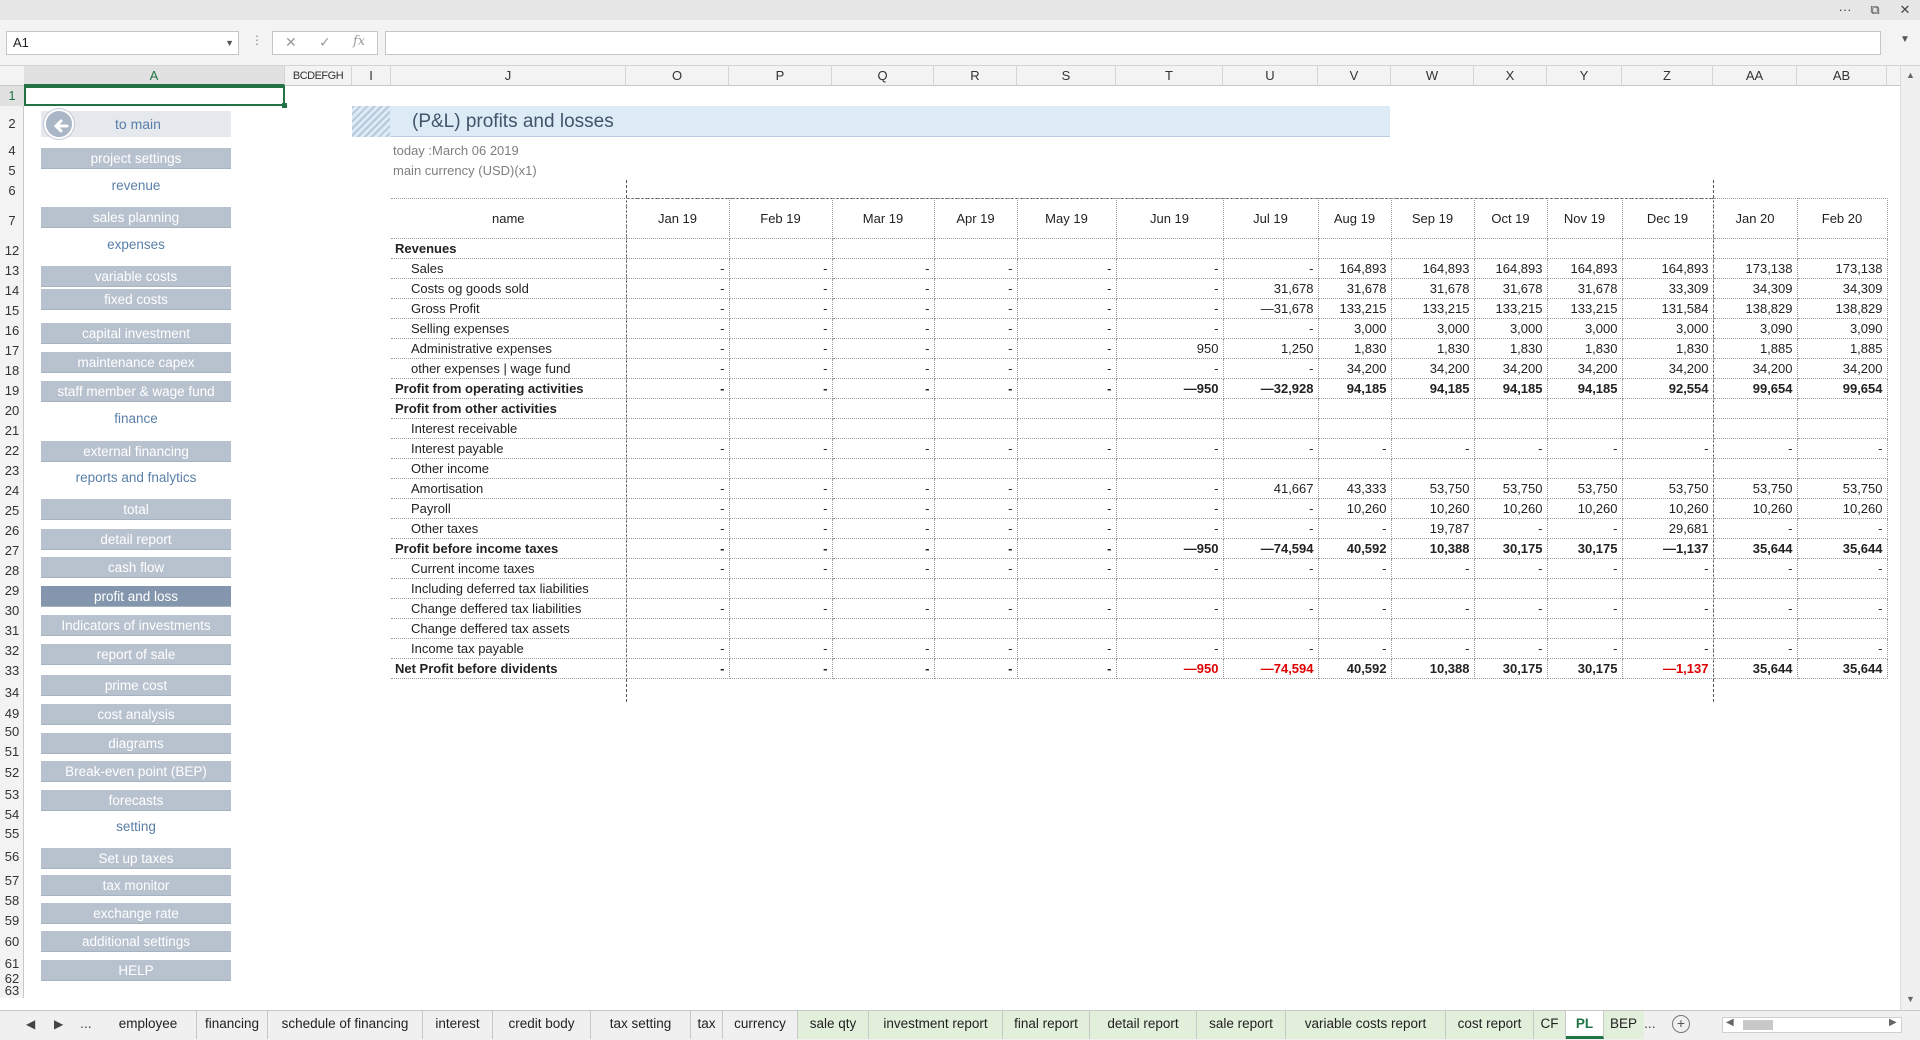 Image resolution: width=1920 pixels, height=1040 pixels. Describe the element at coordinates (291, 42) in the screenshot. I see `cancel-icon: ✕` at that location.